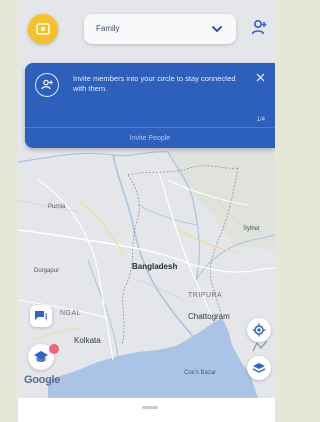  Describe the element at coordinates (87, 340) in the screenshot. I see `map-label-kolkata: Kolkata` at that location.